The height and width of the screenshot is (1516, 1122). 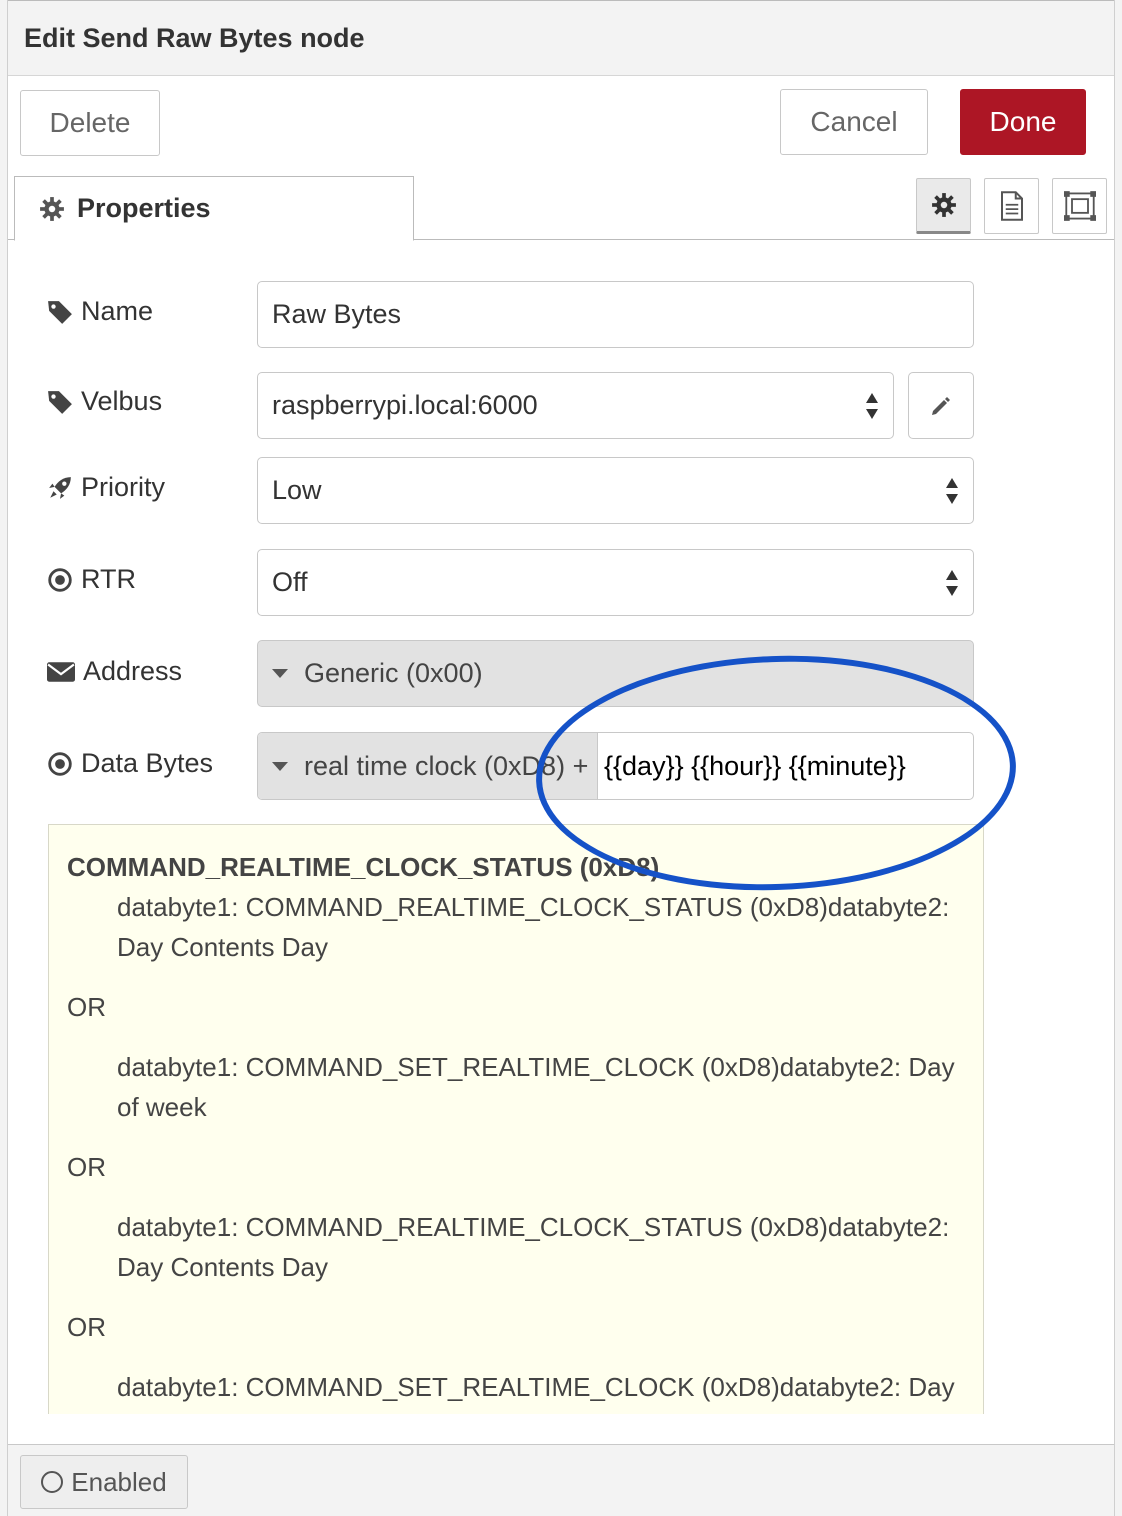 What do you see at coordinates (1118, 758) in the screenshot?
I see `right-edge` at bounding box center [1118, 758].